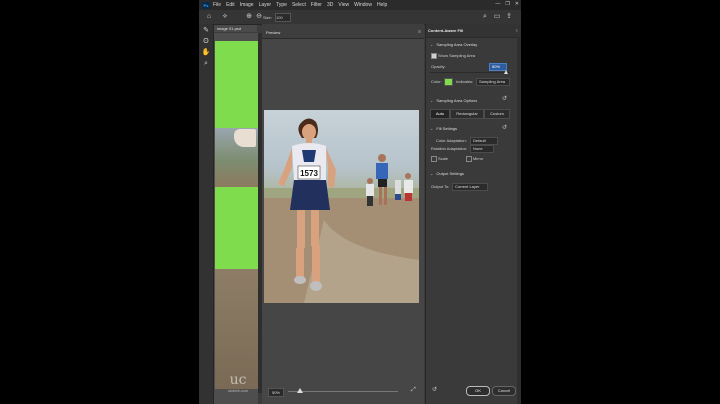  What do you see at coordinates (230, 5) in the screenshot?
I see `menu-edit: Edit` at bounding box center [230, 5].